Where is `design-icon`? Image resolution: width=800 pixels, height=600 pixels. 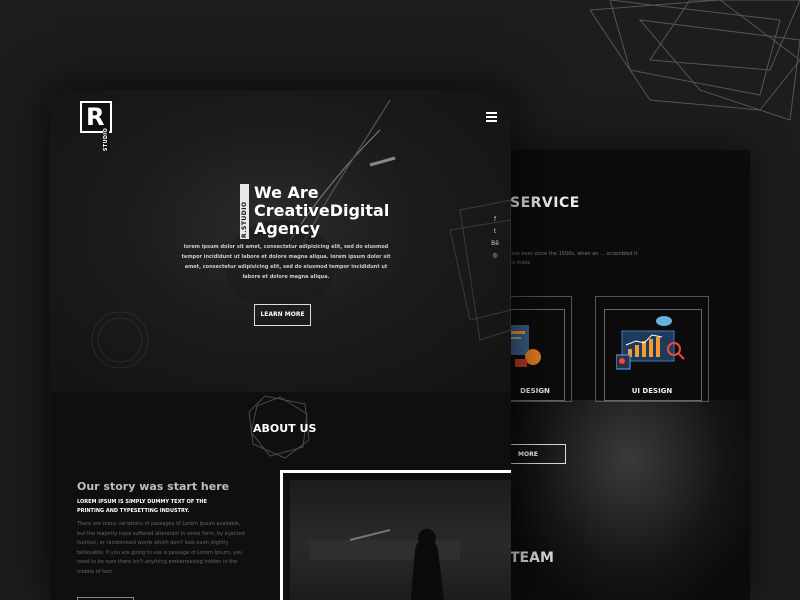
design-icon is located at coordinates (525, 346).